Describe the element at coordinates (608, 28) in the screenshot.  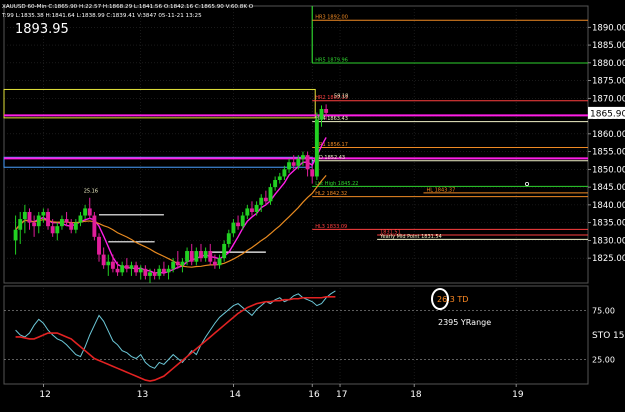
I see `price-tick-label: 1890.00` at that location.